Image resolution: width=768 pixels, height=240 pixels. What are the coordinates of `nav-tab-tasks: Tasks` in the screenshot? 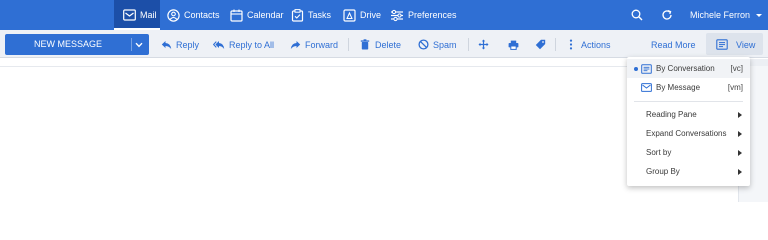 It's located at (310, 15).